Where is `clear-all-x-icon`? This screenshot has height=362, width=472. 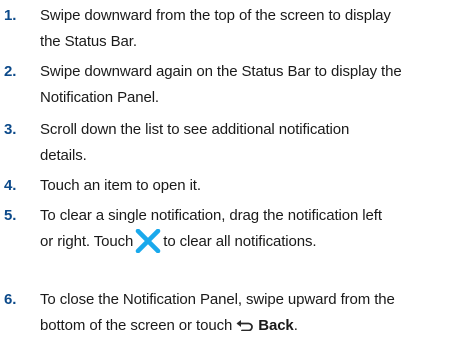 clear-all-x-icon is located at coordinates (148, 240).